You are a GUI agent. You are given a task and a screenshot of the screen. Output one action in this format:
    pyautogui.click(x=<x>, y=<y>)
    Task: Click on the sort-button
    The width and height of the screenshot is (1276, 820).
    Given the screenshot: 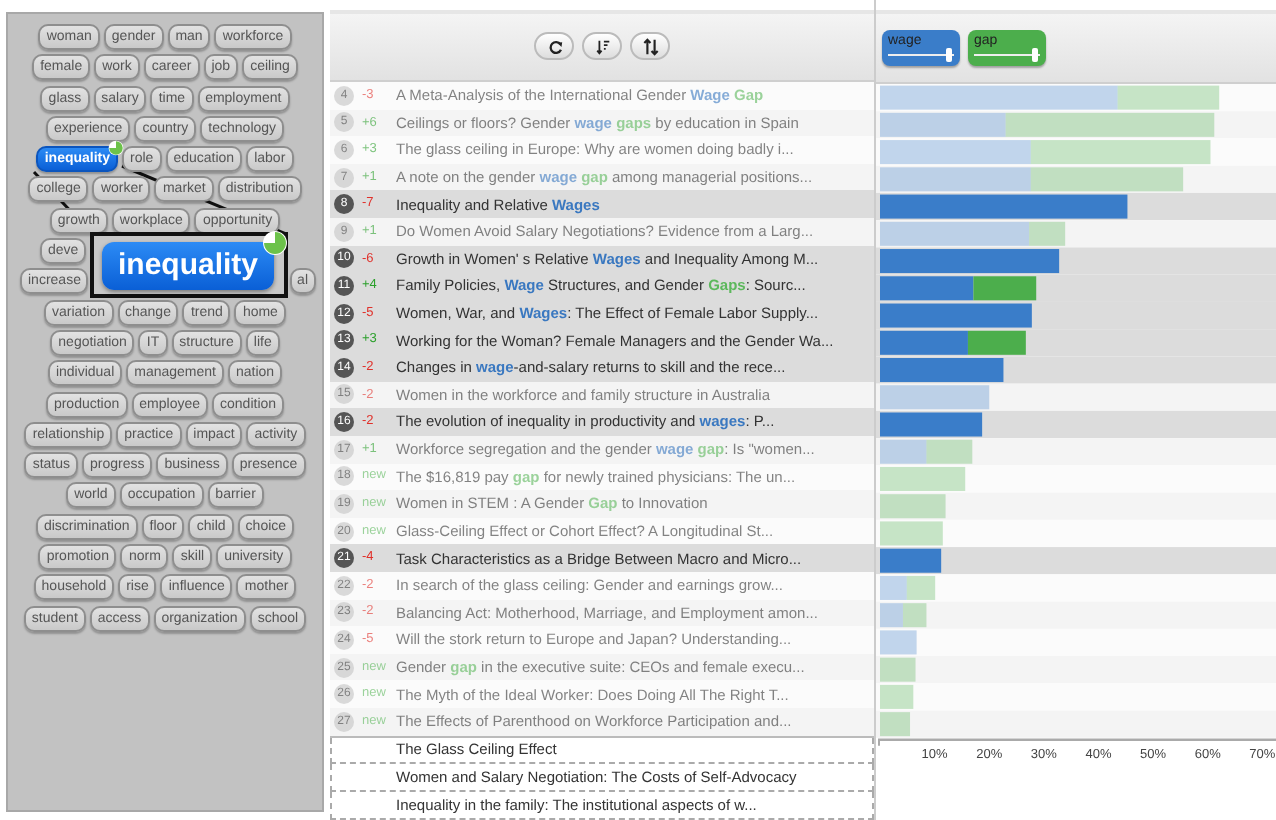 What is the action you would take?
    pyautogui.click(x=602, y=46)
    